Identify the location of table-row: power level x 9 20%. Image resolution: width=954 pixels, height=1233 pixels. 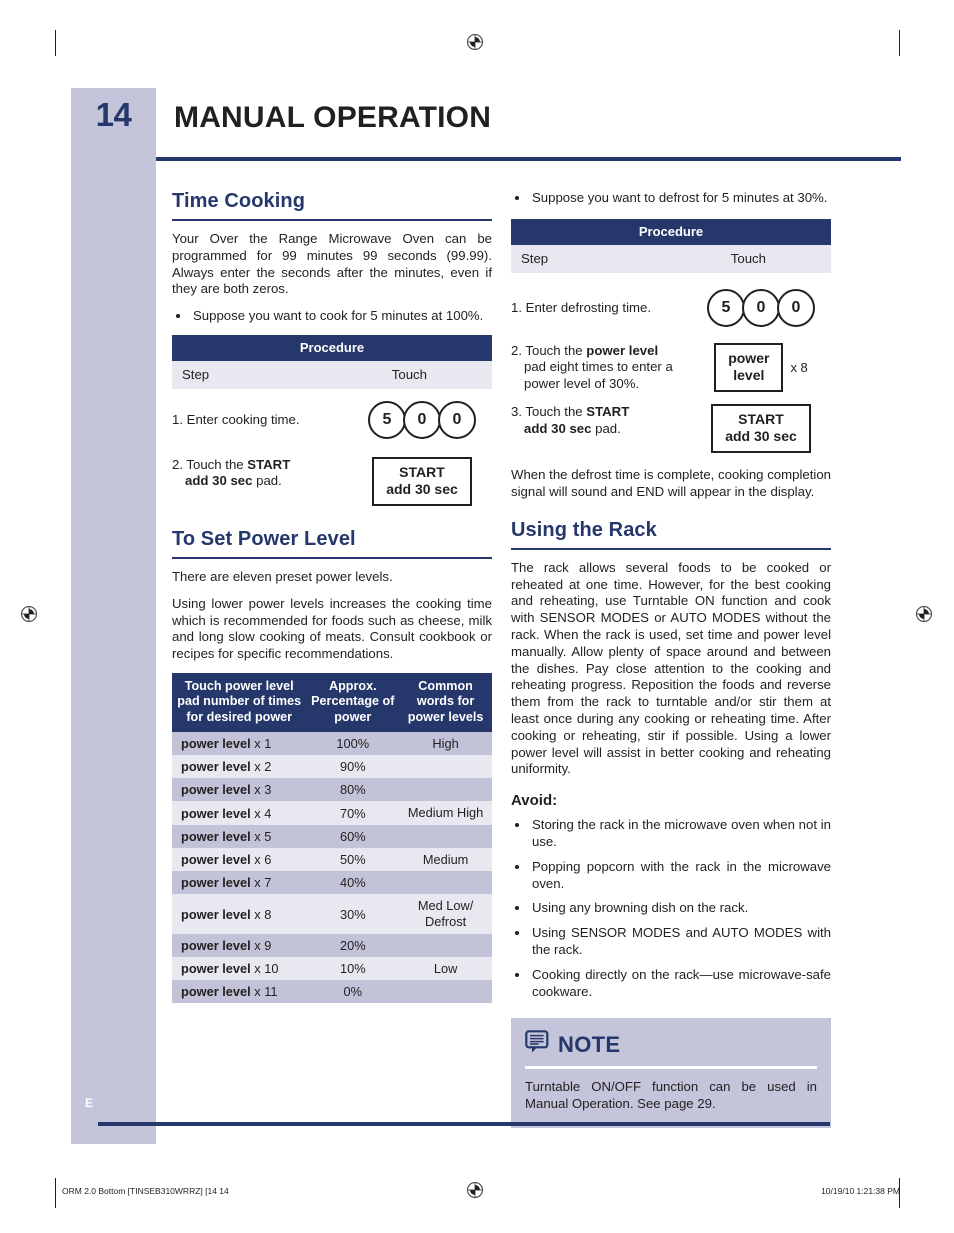
(332, 946).